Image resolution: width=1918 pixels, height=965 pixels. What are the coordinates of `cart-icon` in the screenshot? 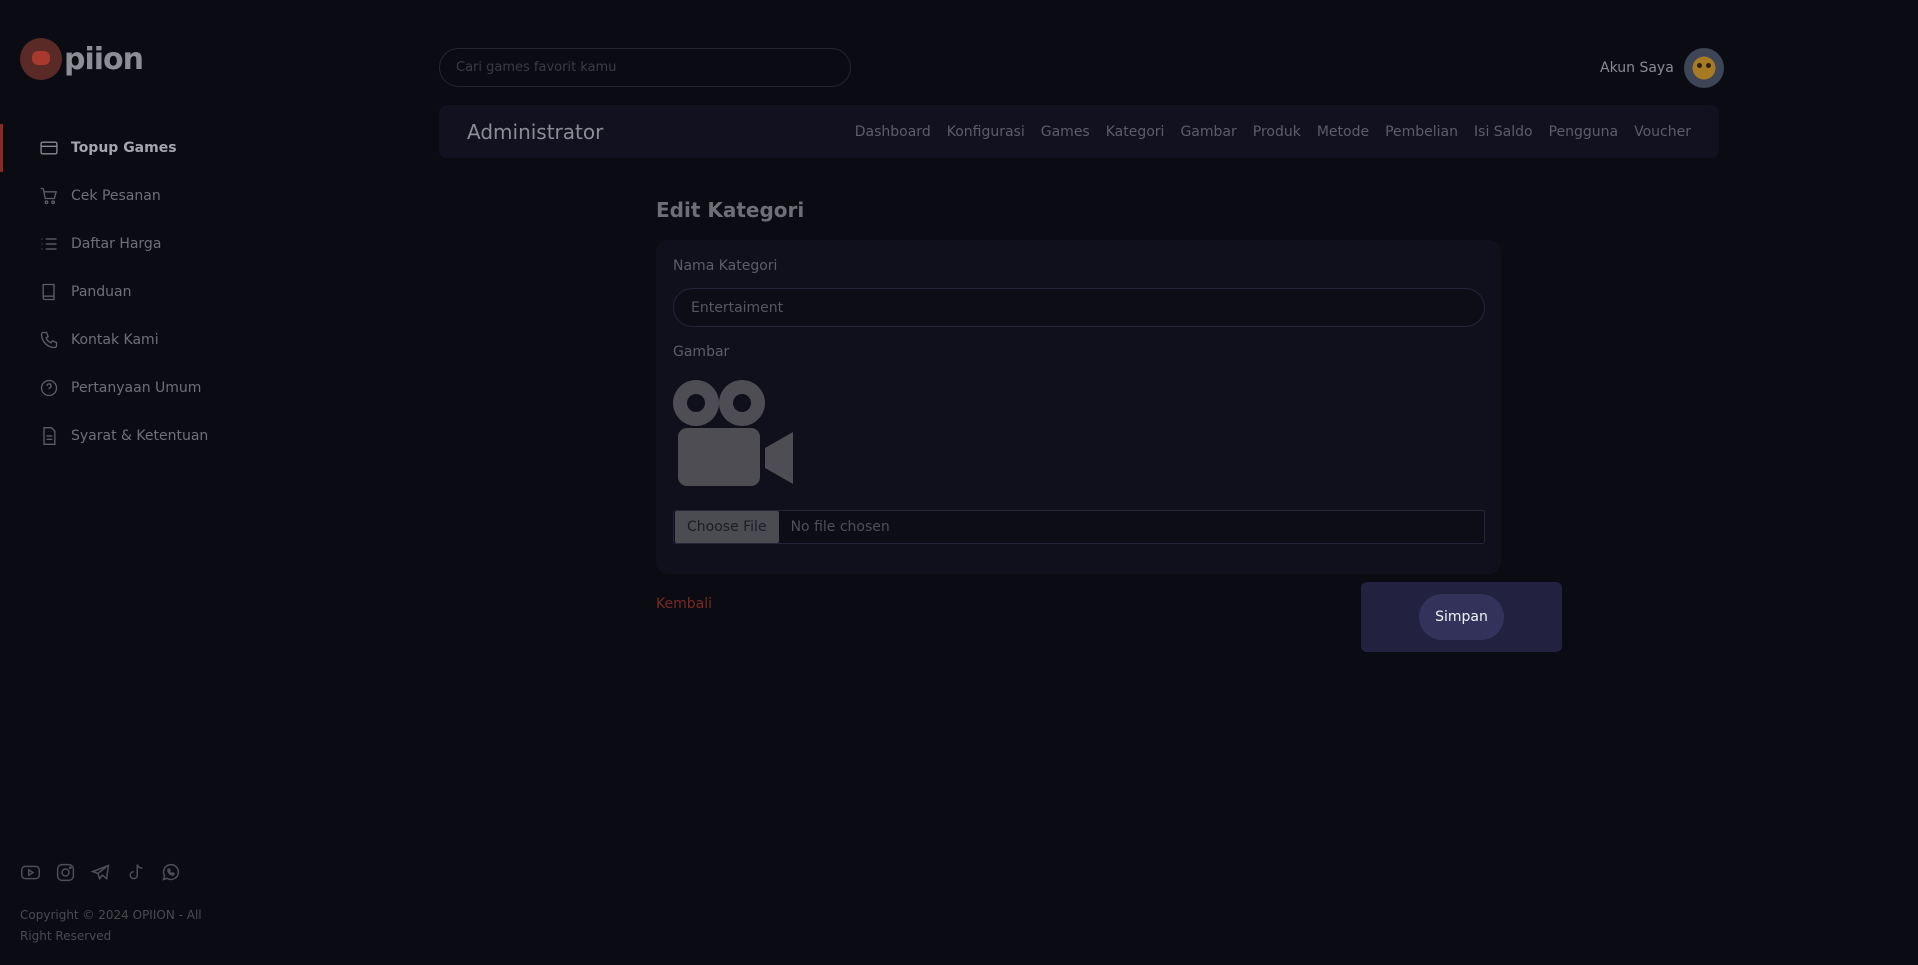 It's located at (49, 196).